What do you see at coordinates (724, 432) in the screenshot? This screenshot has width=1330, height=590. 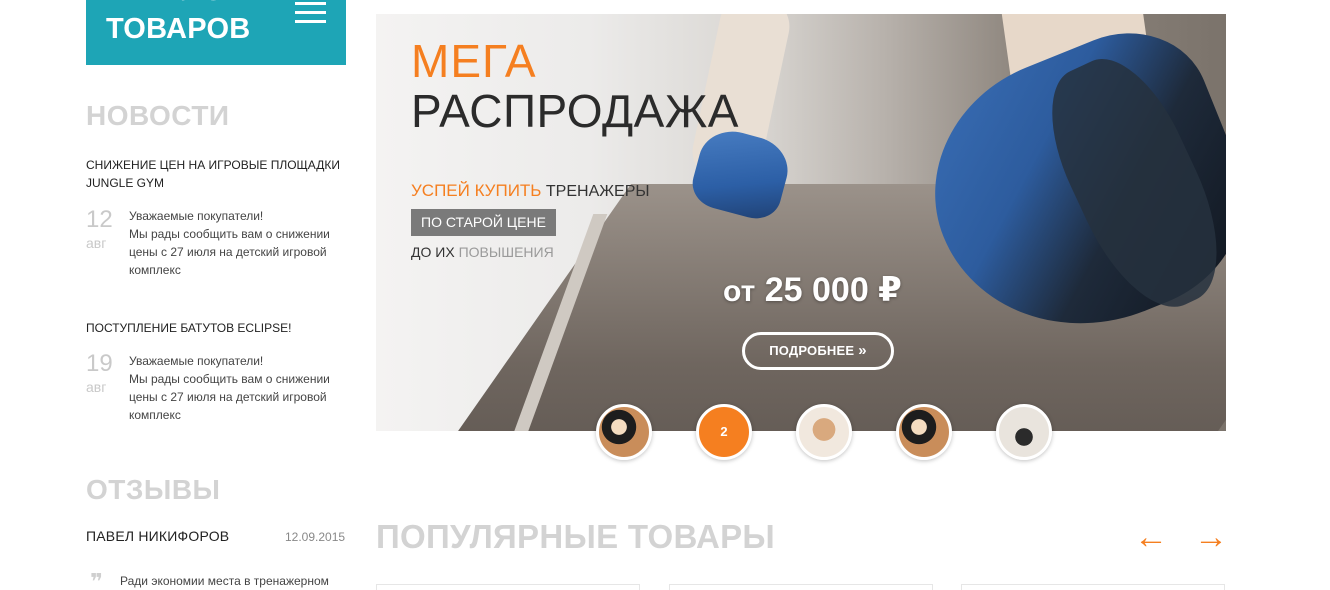 I see `slide-thumbnail-active: 2` at bounding box center [724, 432].